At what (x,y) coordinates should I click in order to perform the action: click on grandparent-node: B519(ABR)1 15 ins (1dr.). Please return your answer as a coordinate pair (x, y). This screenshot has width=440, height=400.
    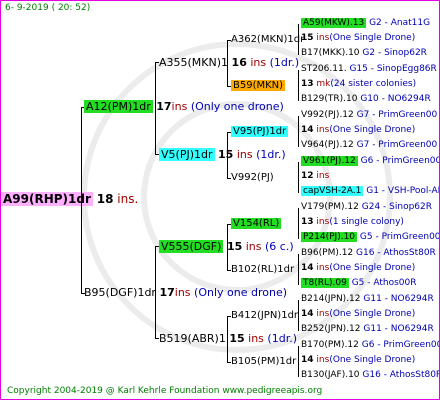
    Looking at the image, I should click on (228, 338).